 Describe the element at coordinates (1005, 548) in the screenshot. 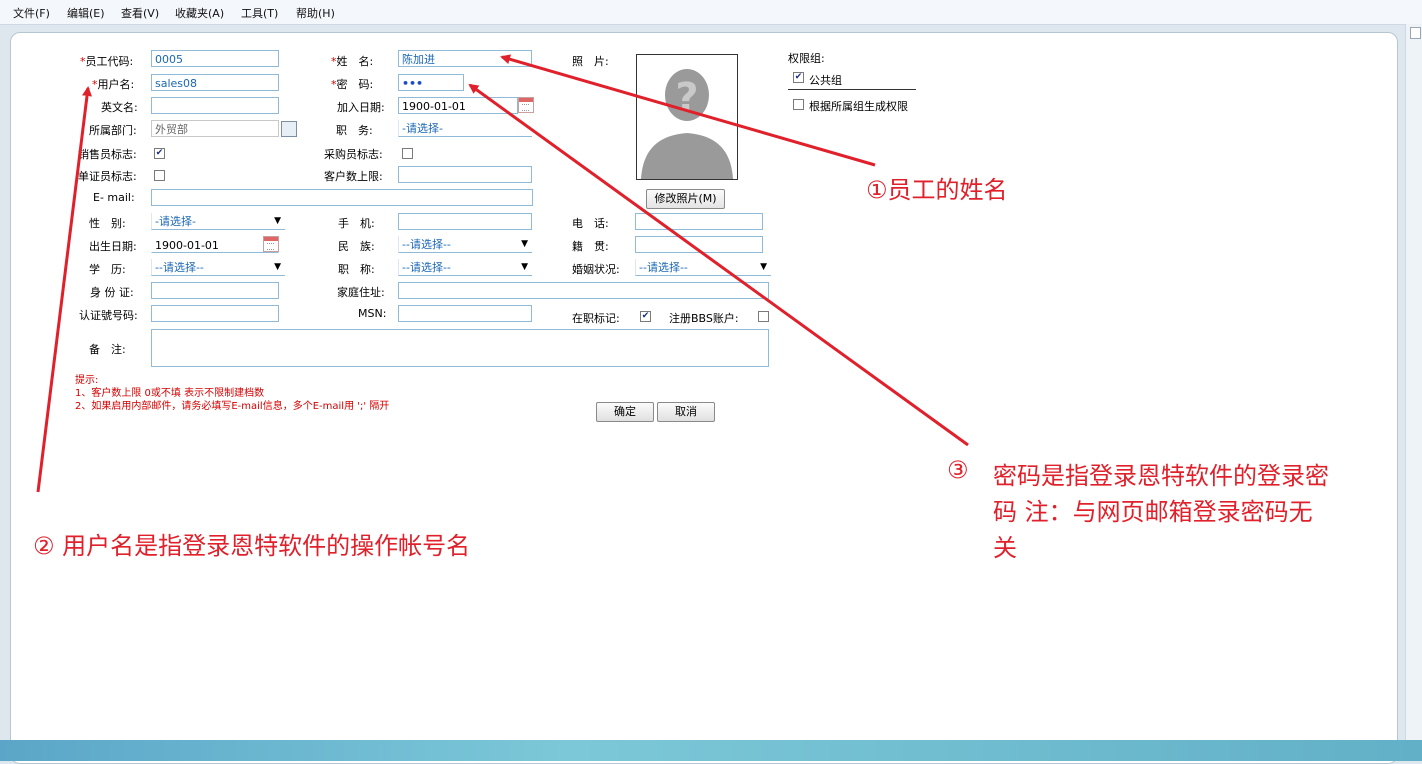

I see `annotation-3-line-3: 关` at that location.